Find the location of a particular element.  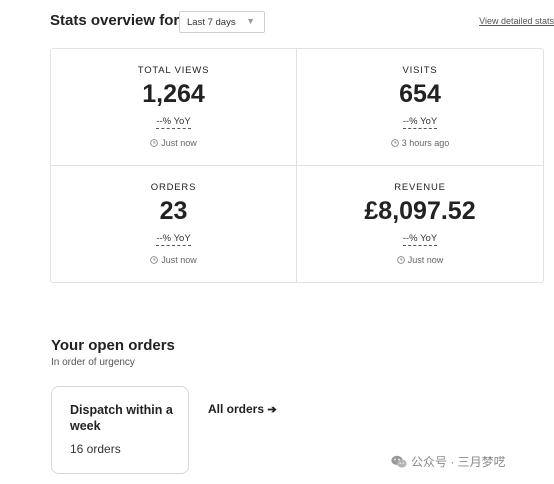

watermark: 公众号 · 三月梦呓 is located at coordinates (448, 461).